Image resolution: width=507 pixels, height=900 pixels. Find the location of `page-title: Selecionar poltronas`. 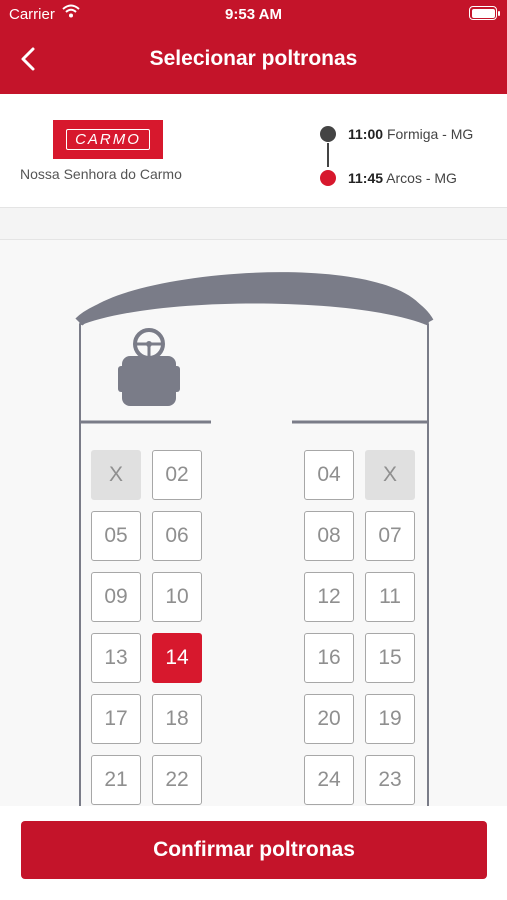

page-title: Selecionar poltronas is located at coordinates (253, 58).